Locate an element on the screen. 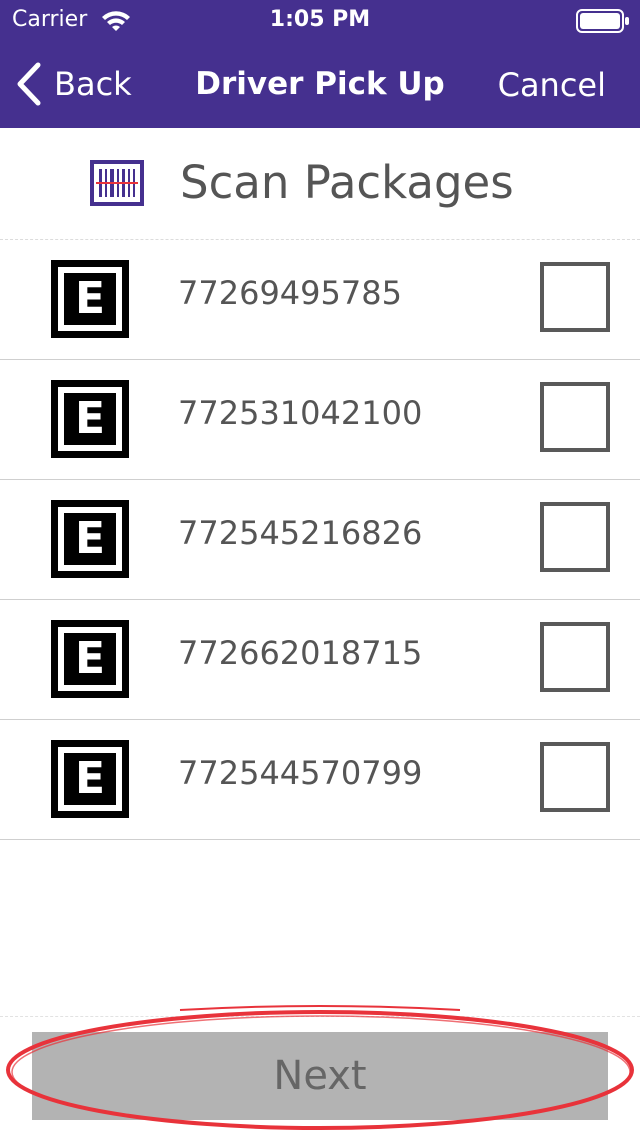  back-button-label: Back is located at coordinates (93, 84).